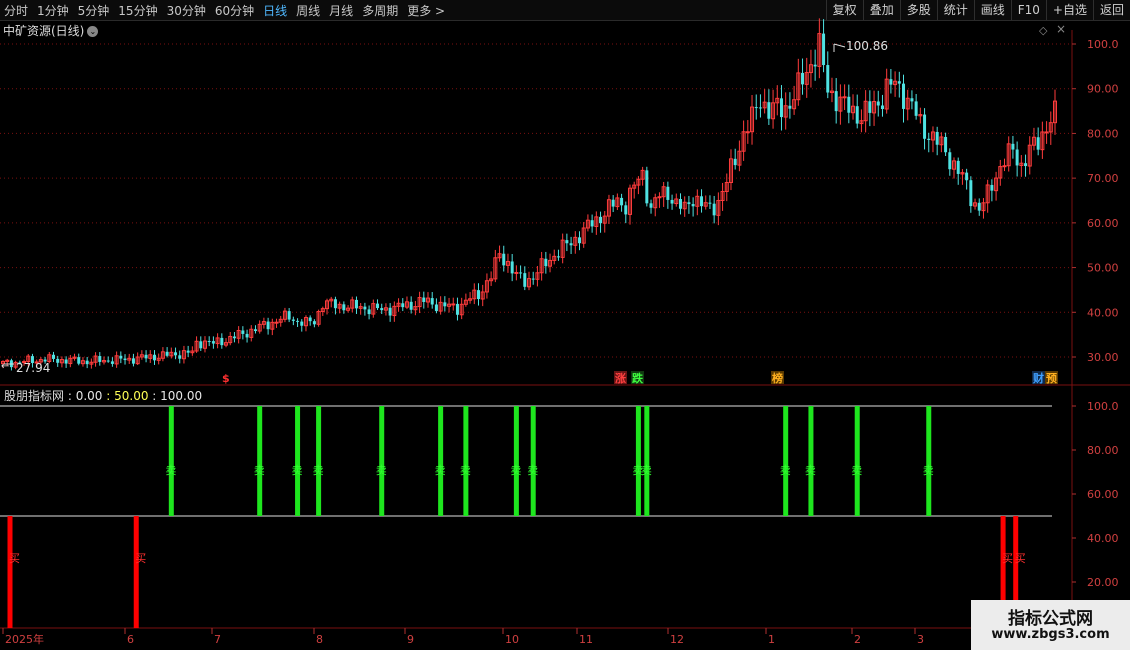 Image resolution: width=1130 pixels, height=650 pixels. What do you see at coordinates (677, 639) in the screenshot?
I see `x-tick-label: 12` at bounding box center [677, 639].